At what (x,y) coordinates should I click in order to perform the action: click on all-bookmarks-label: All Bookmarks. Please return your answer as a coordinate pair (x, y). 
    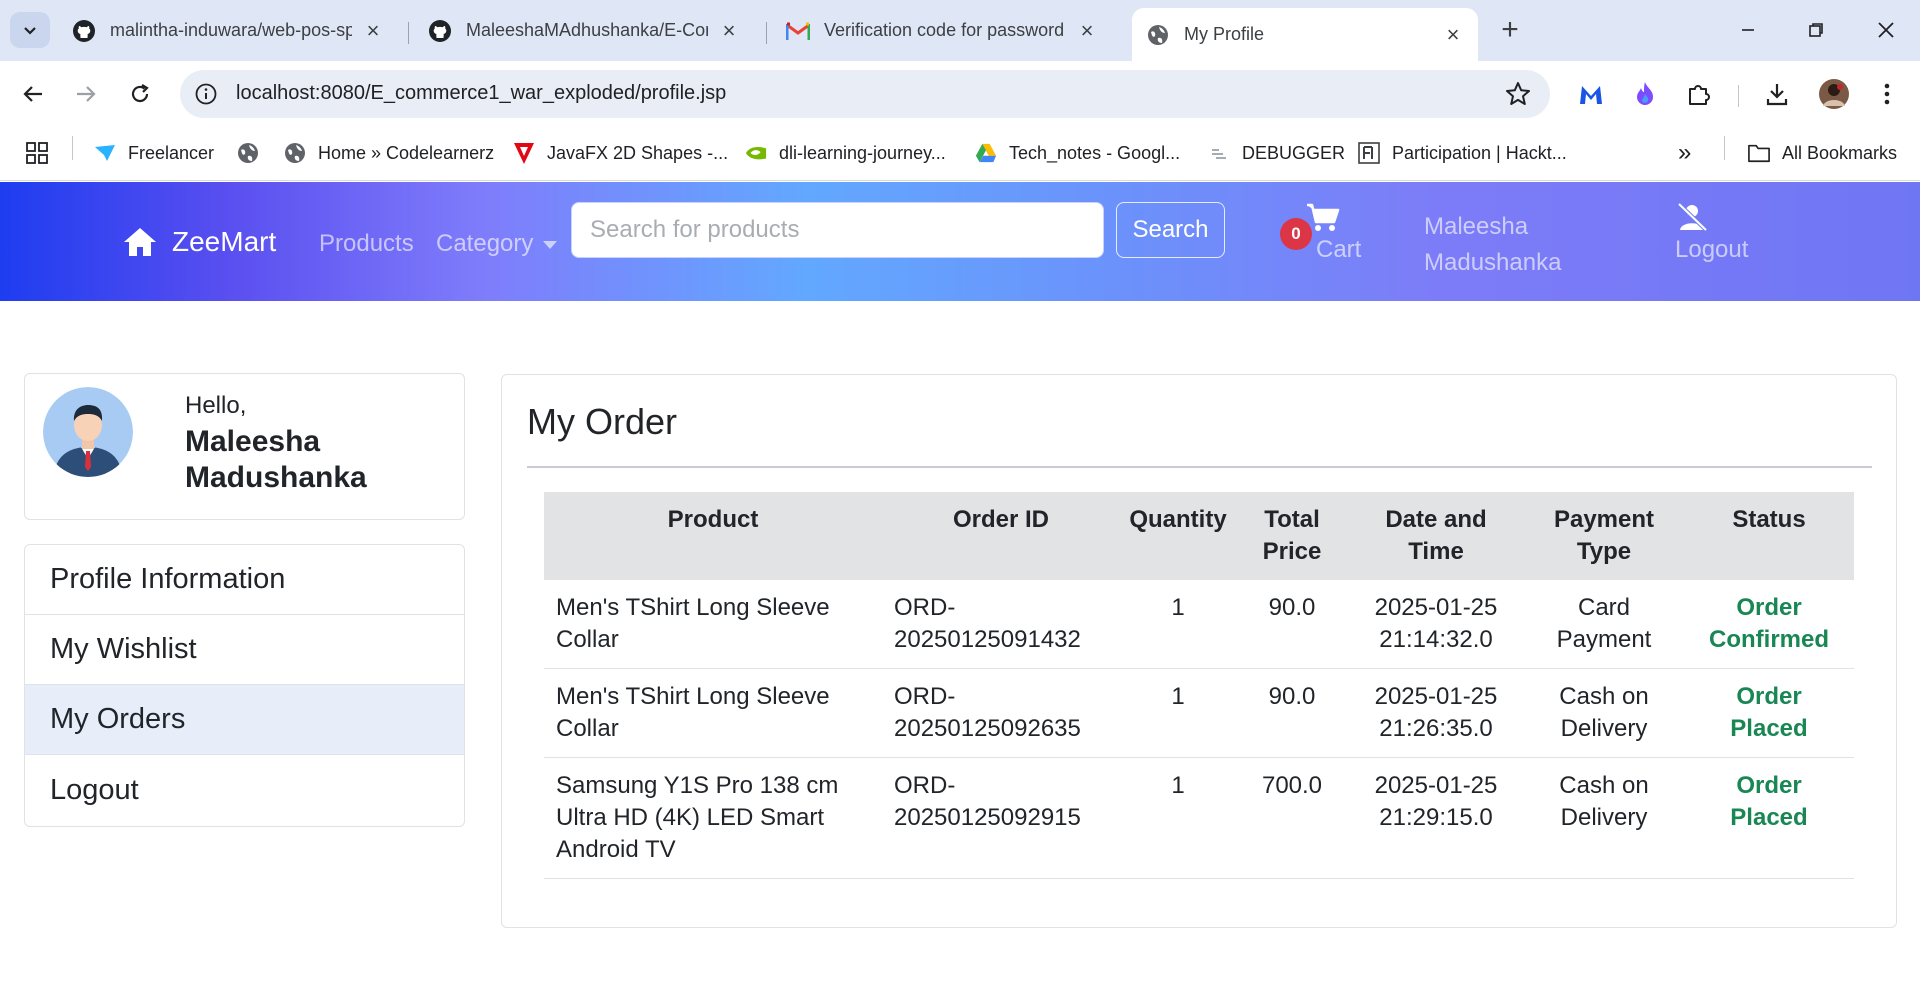
    Looking at the image, I should click on (1840, 152).